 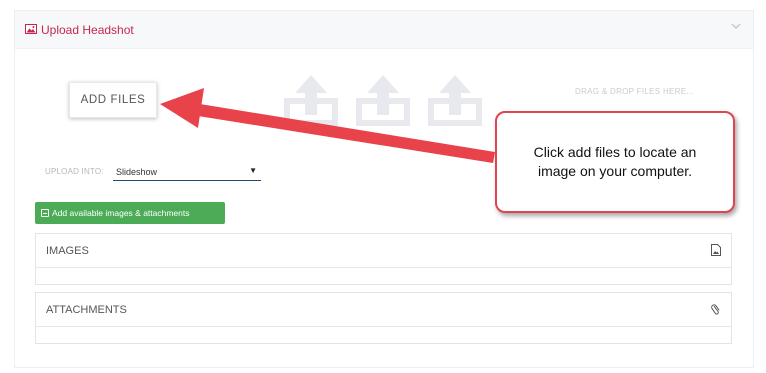 I want to click on add-available-label: Add available images & attachments, so click(x=121, y=213).